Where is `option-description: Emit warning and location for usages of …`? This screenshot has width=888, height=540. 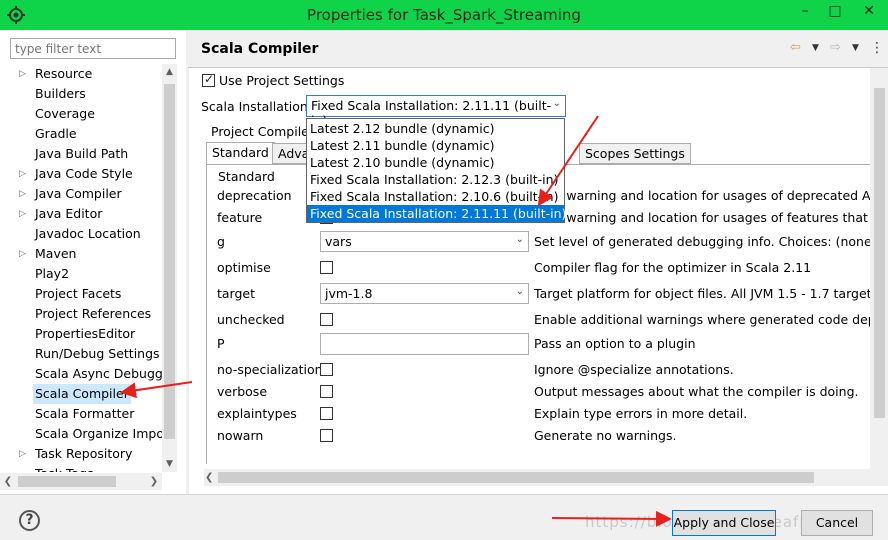
option-description: Emit warning and location for usages of … is located at coordinates (711, 195).